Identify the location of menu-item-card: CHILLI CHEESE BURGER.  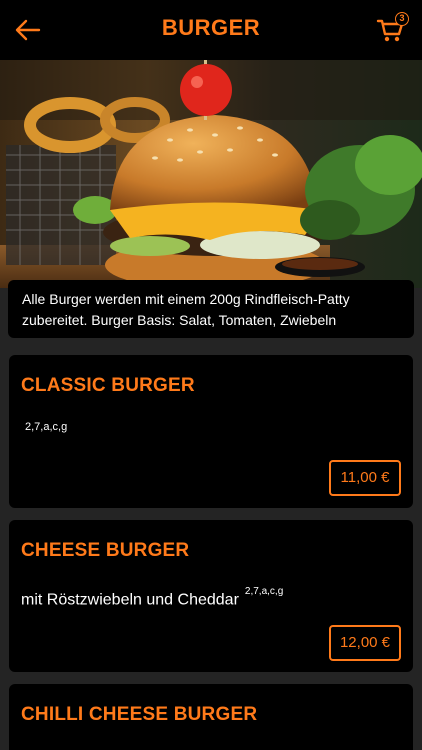
(211, 717).